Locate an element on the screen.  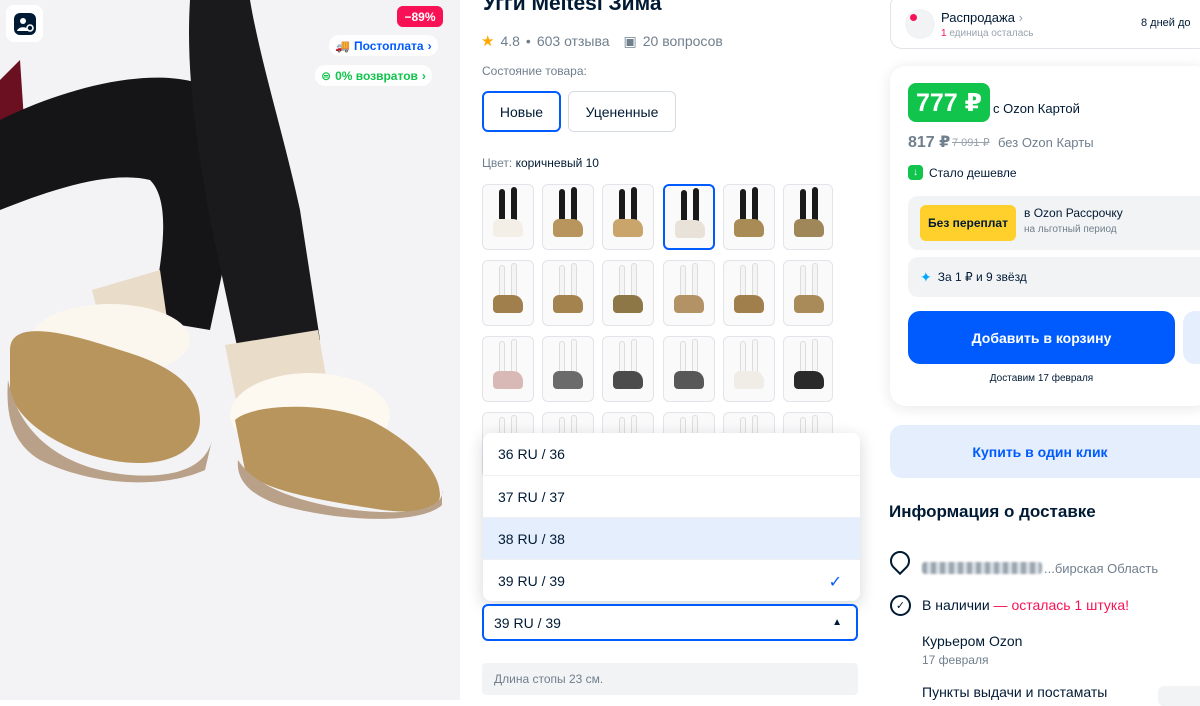
rating-row: ★ 4.8 • 603 отзыва ▣ 20 вопросов is located at coordinates (602, 41).